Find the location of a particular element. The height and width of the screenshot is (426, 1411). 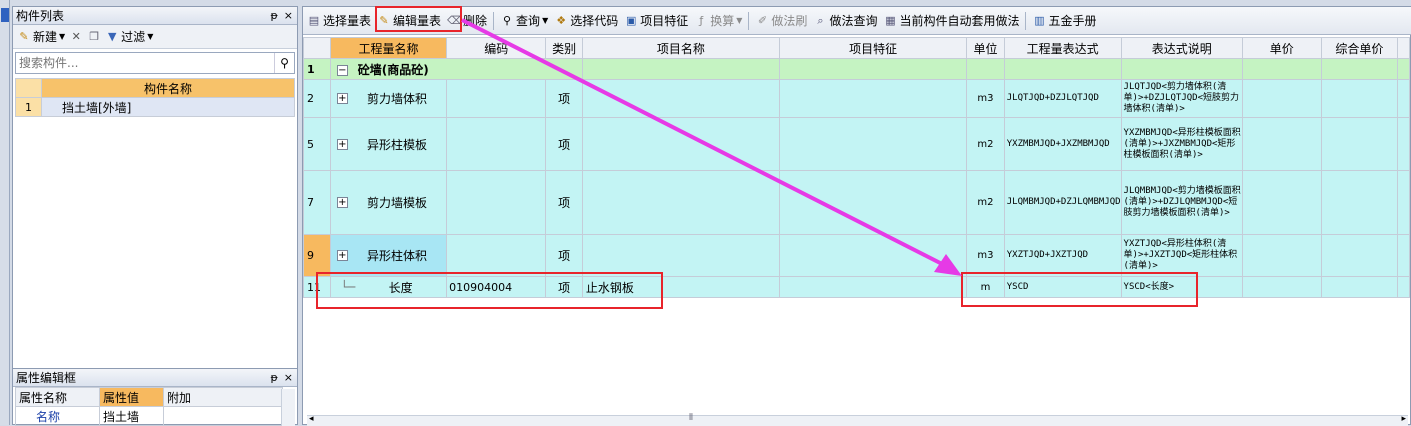

quantity-name-cell: + 异形柱模板 is located at coordinates (388, 144).